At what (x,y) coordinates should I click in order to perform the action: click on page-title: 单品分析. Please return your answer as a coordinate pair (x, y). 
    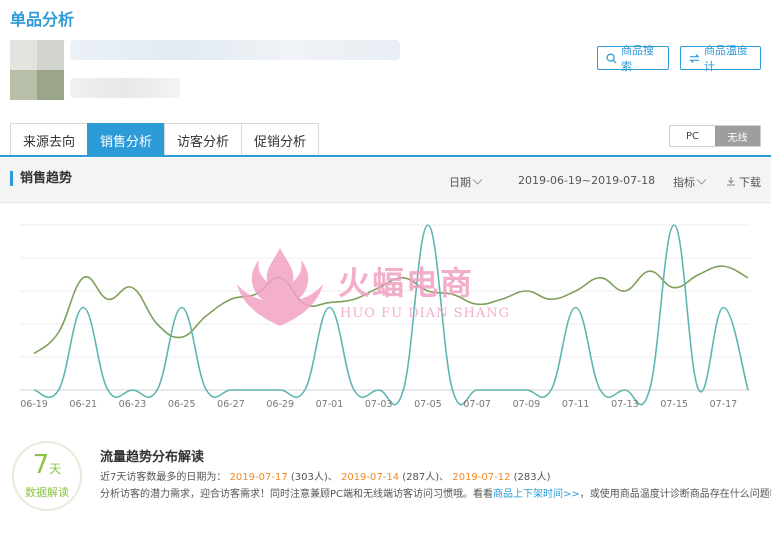
    Looking at the image, I should click on (42, 19).